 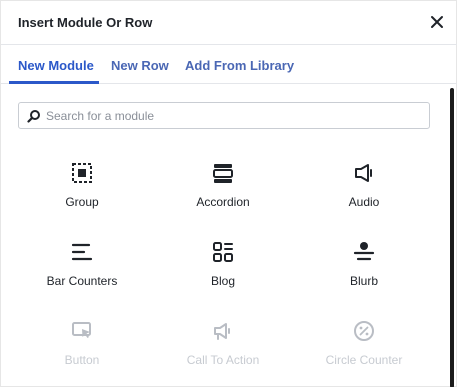 I want to click on dialog-header: Insert Module Or Row, so click(x=229, y=23).